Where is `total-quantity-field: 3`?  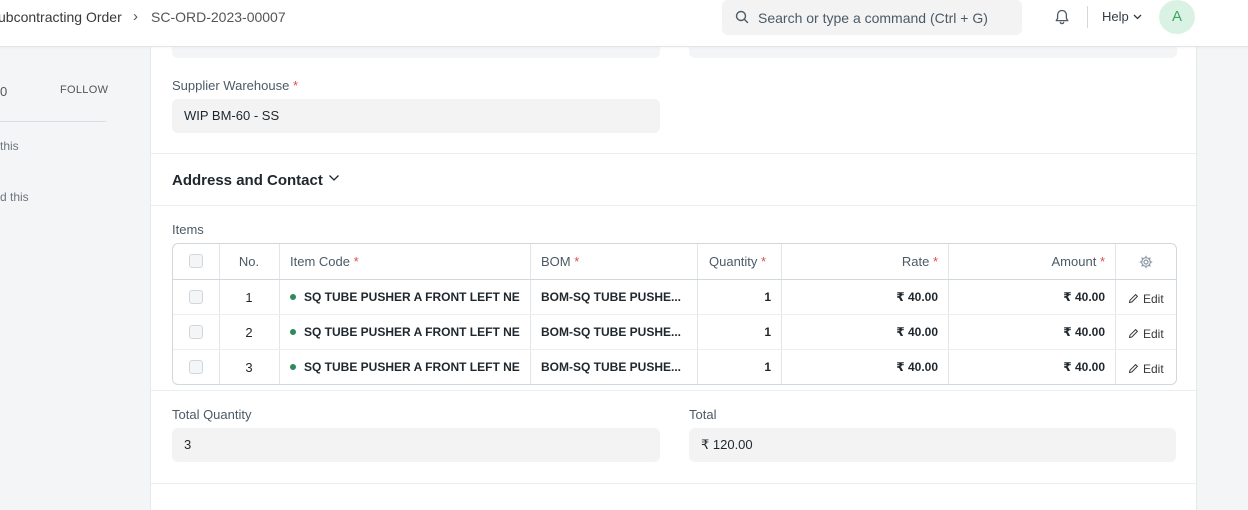
total-quantity-field: 3 is located at coordinates (416, 445).